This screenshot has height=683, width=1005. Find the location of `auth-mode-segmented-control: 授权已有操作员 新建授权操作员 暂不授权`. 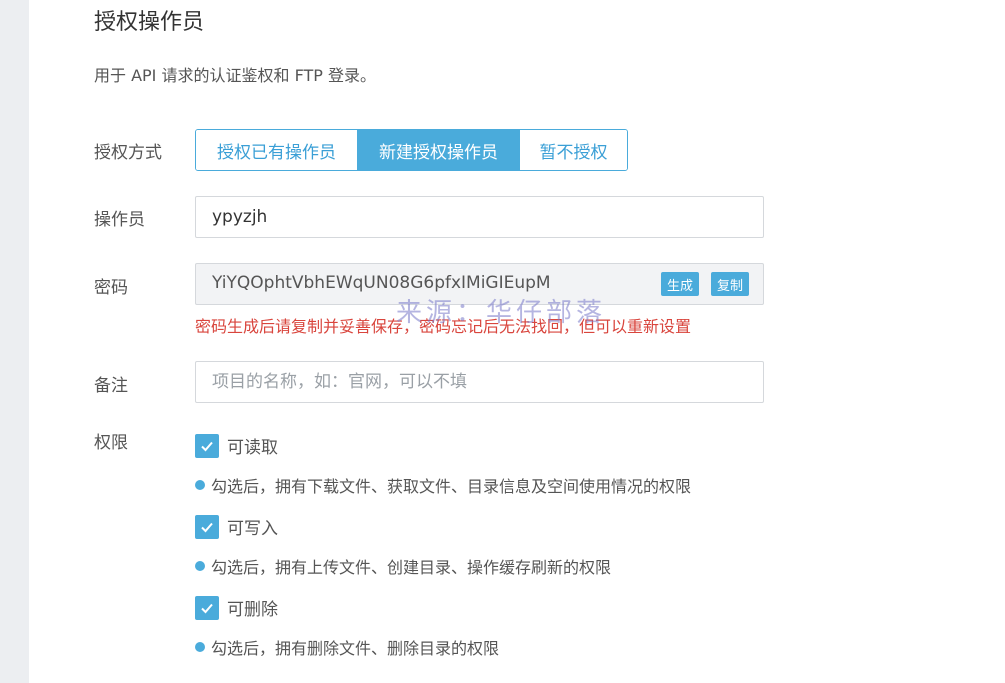

auth-mode-segmented-control: 授权已有操作员 新建授权操作员 暂不授权 is located at coordinates (411, 150).